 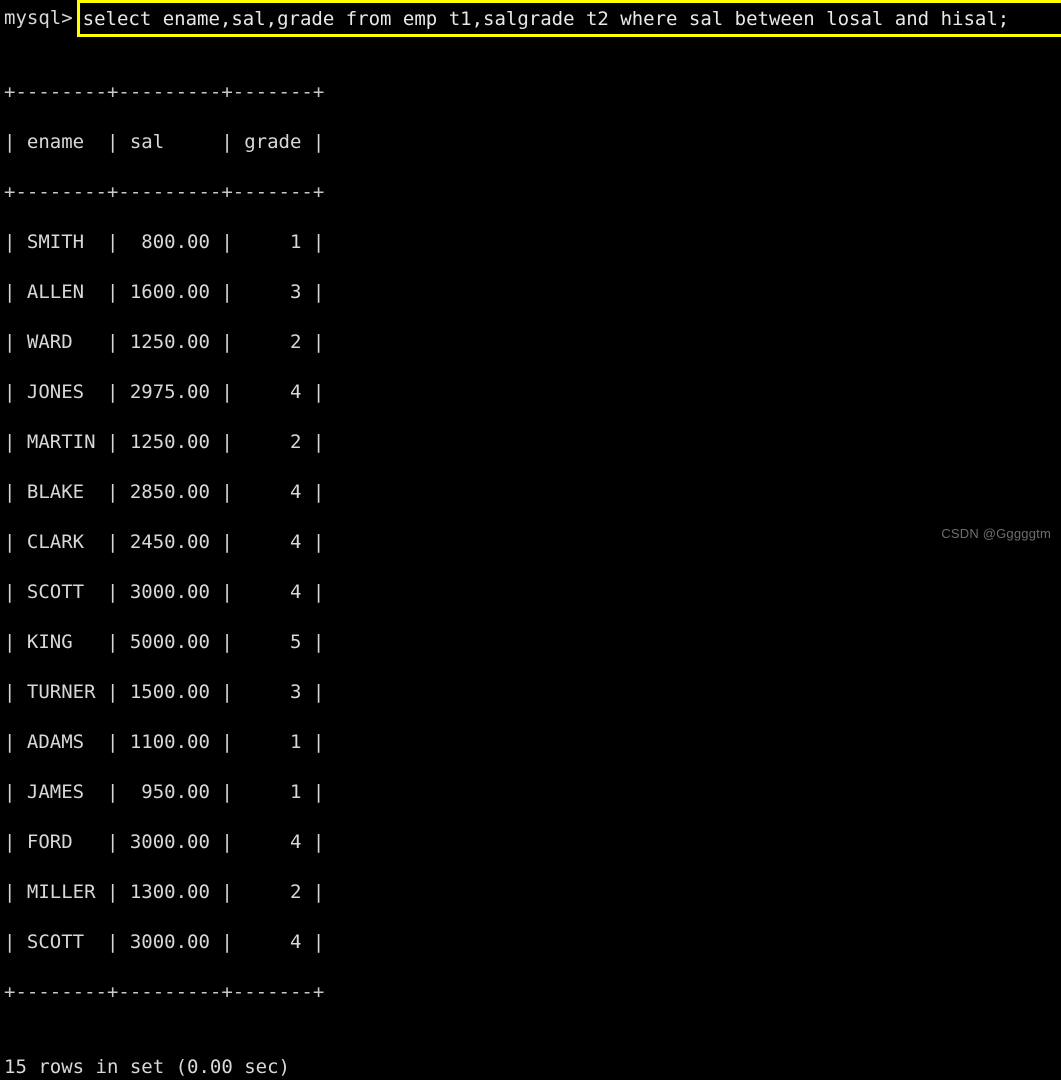 What do you see at coordinates (530, 46) in the screenshot?
I see `blank-line-spacer` at bounding box center [530, 46].